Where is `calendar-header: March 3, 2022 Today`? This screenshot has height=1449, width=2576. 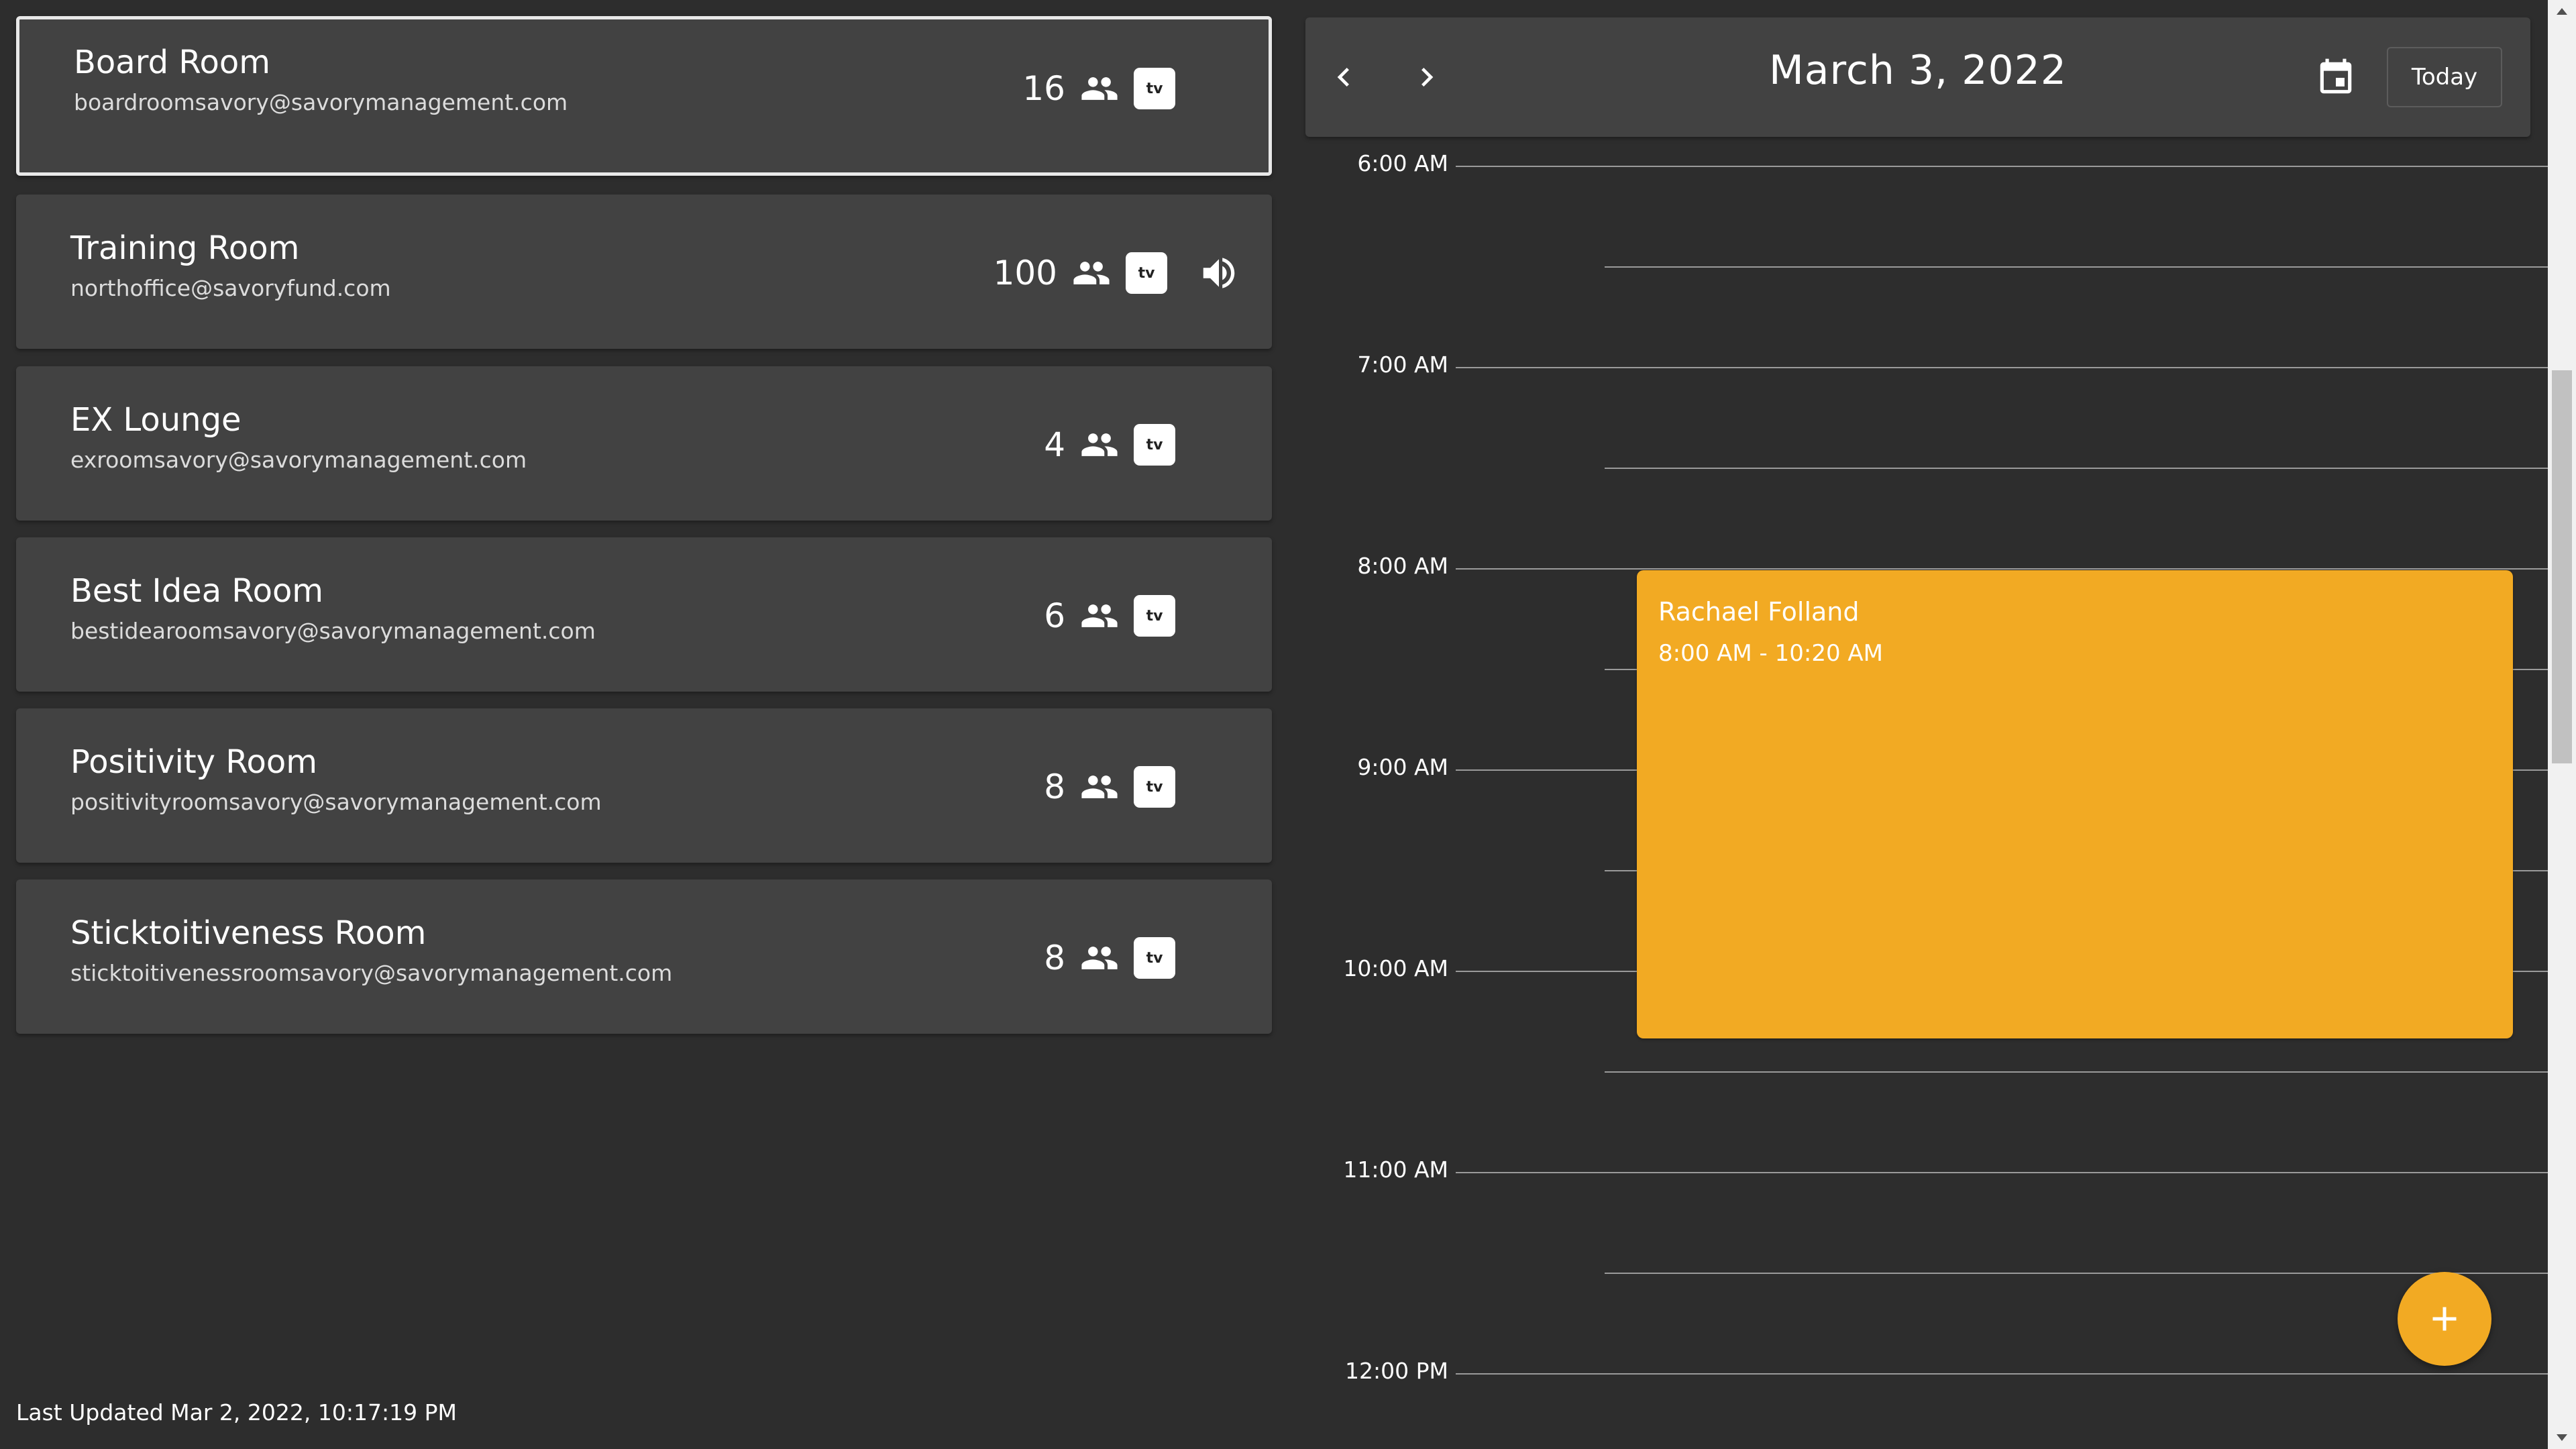 calendar-header: March 3, 2022 Today is located at coordinates (1917, 77).